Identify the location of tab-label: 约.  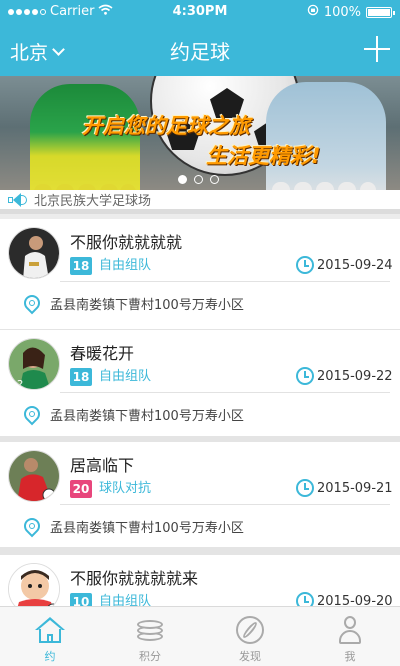
(50, 656).